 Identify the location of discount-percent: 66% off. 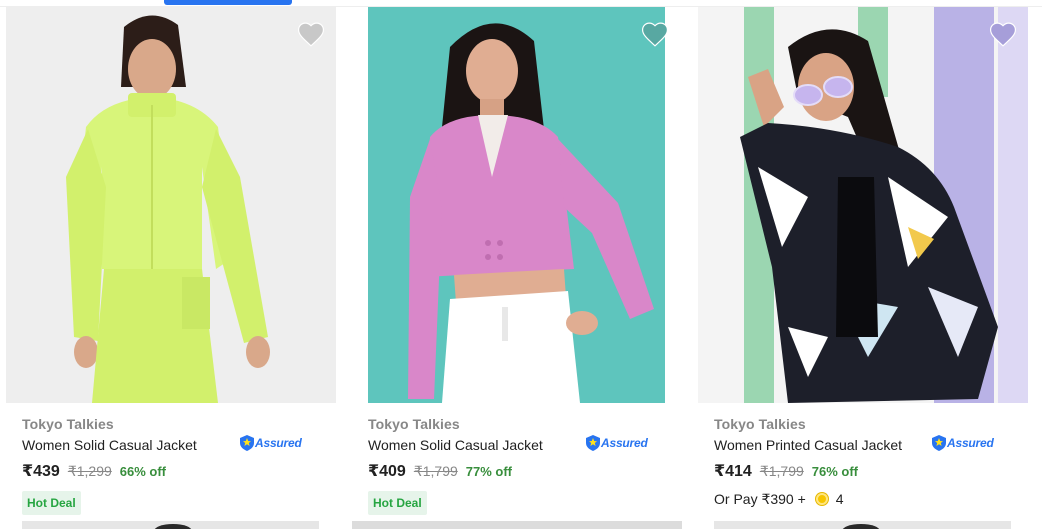
(143, 471).